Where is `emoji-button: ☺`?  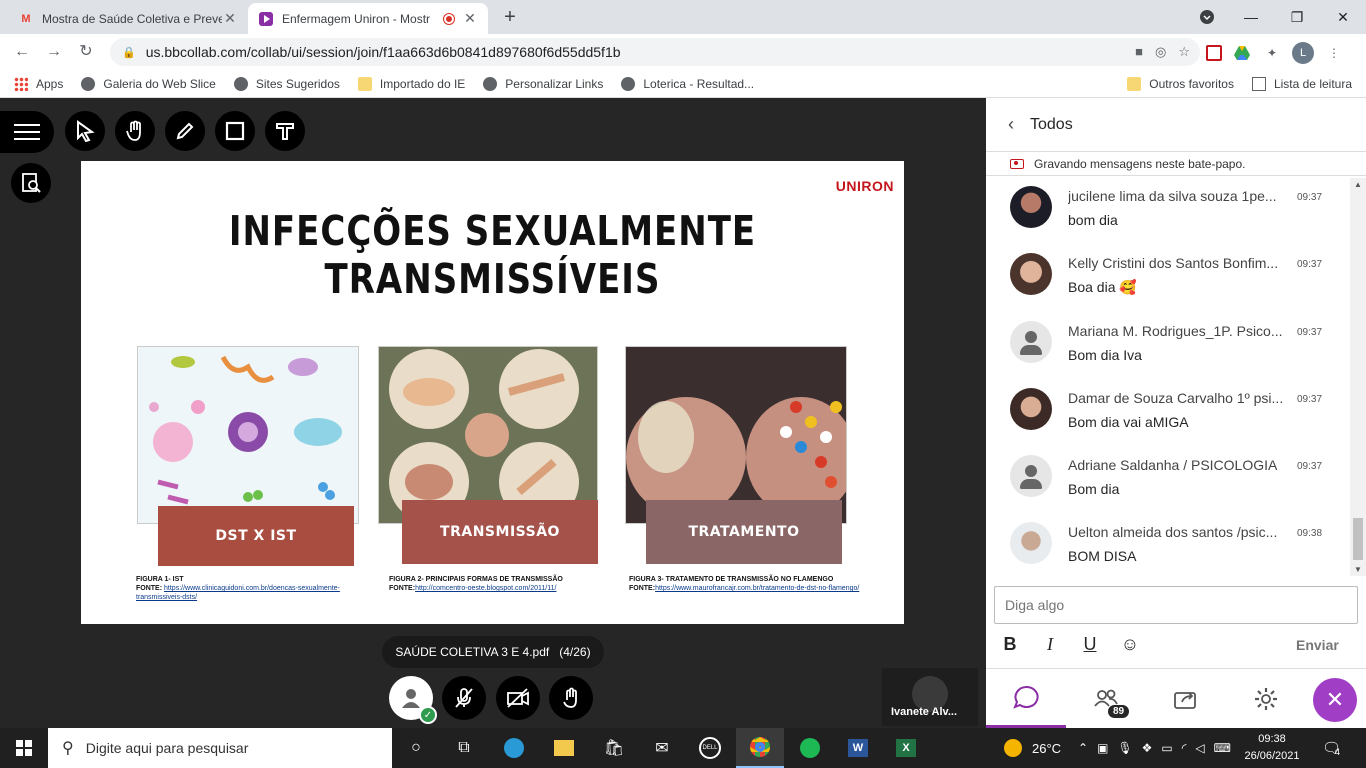
emoji-button: ☺ is located at coordinates (1130, 644).